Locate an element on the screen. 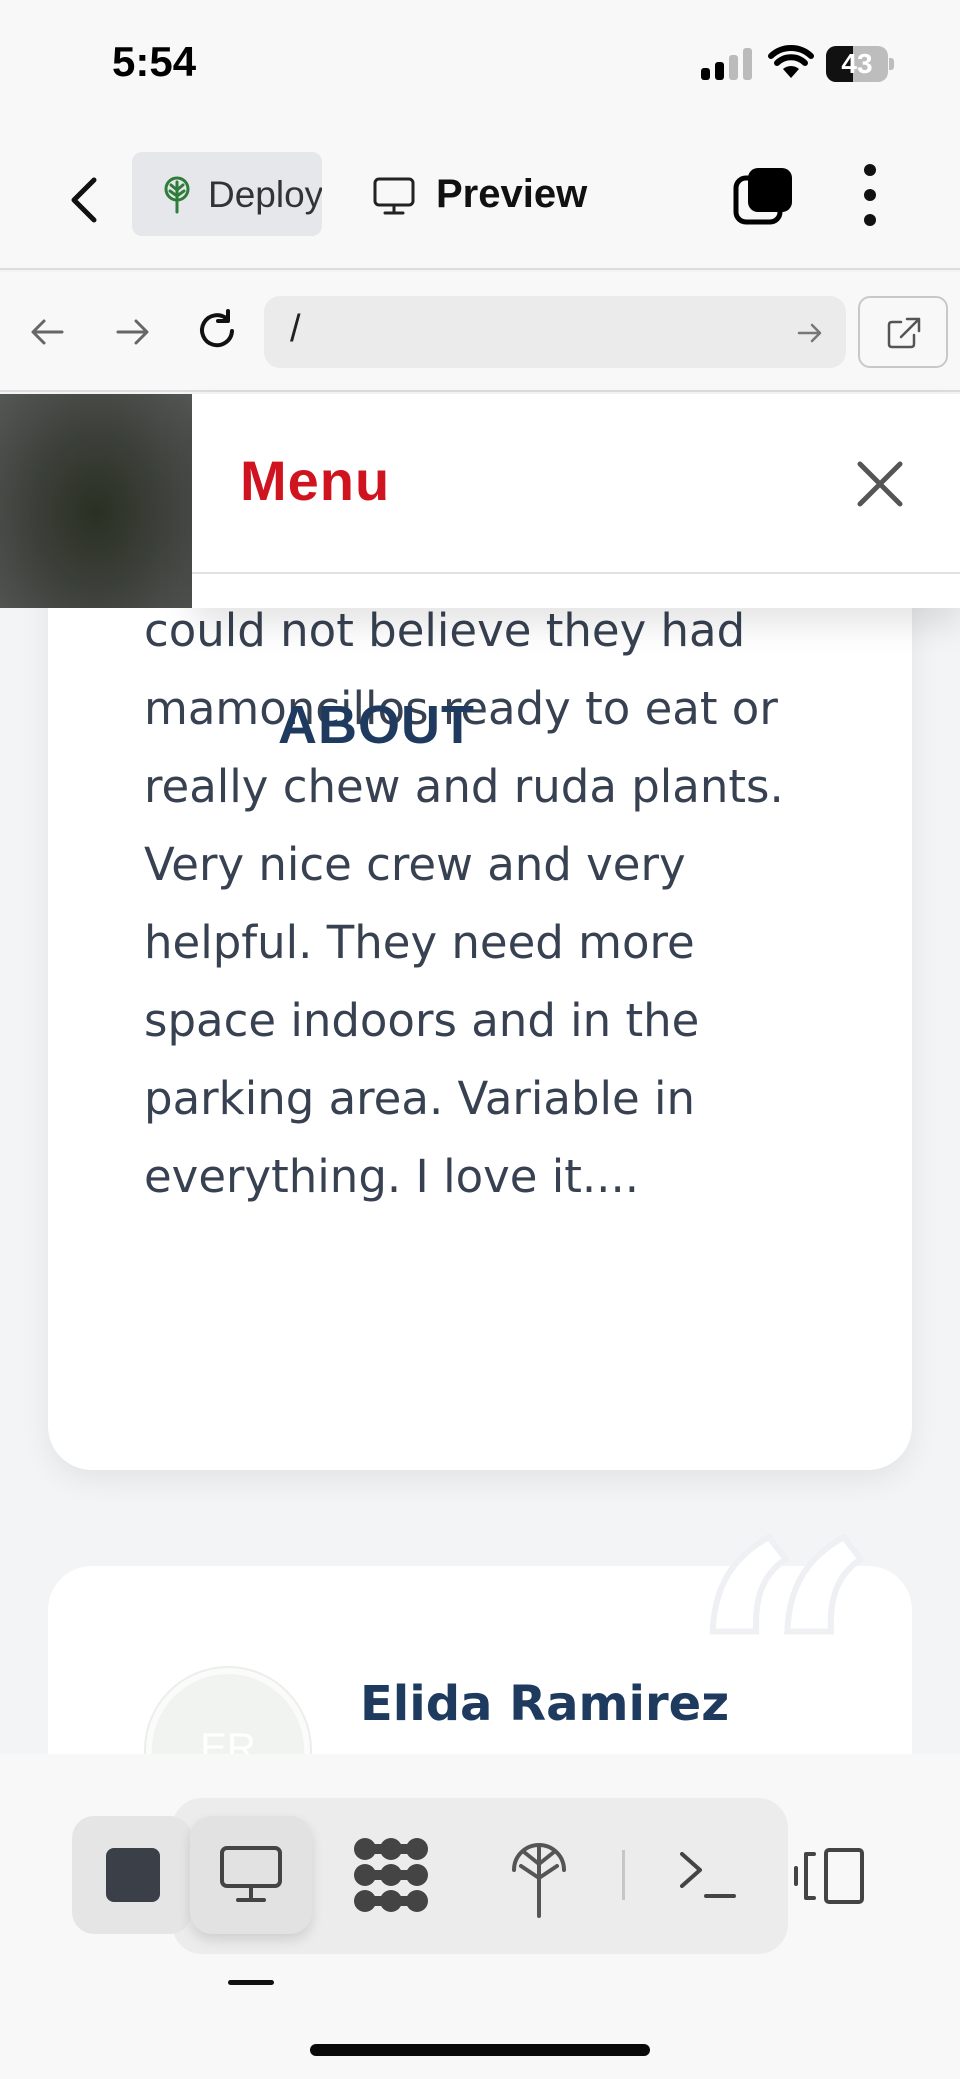  reviewer-name: Elida Ramirez is located at coordinates (545, 1704).